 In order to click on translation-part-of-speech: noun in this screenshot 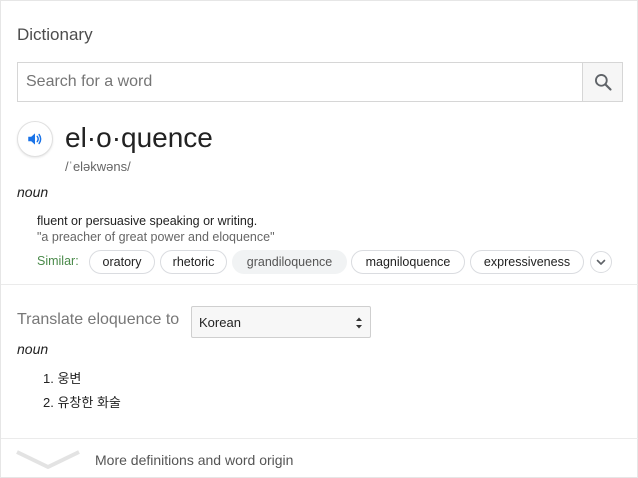, I will do `click(33, 349)`.